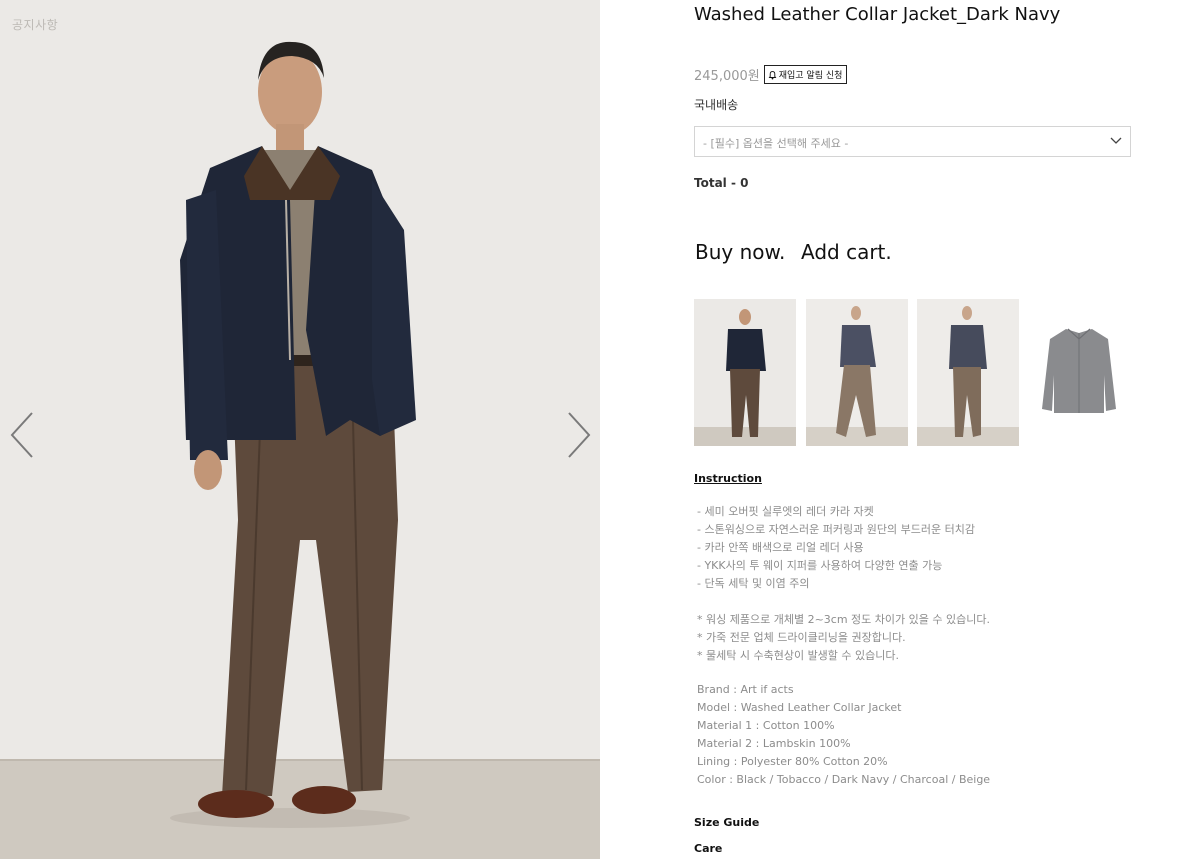 The width and height of the screenshot is (1183, 859). I want to click on care-link: Care, so click(708, 848).